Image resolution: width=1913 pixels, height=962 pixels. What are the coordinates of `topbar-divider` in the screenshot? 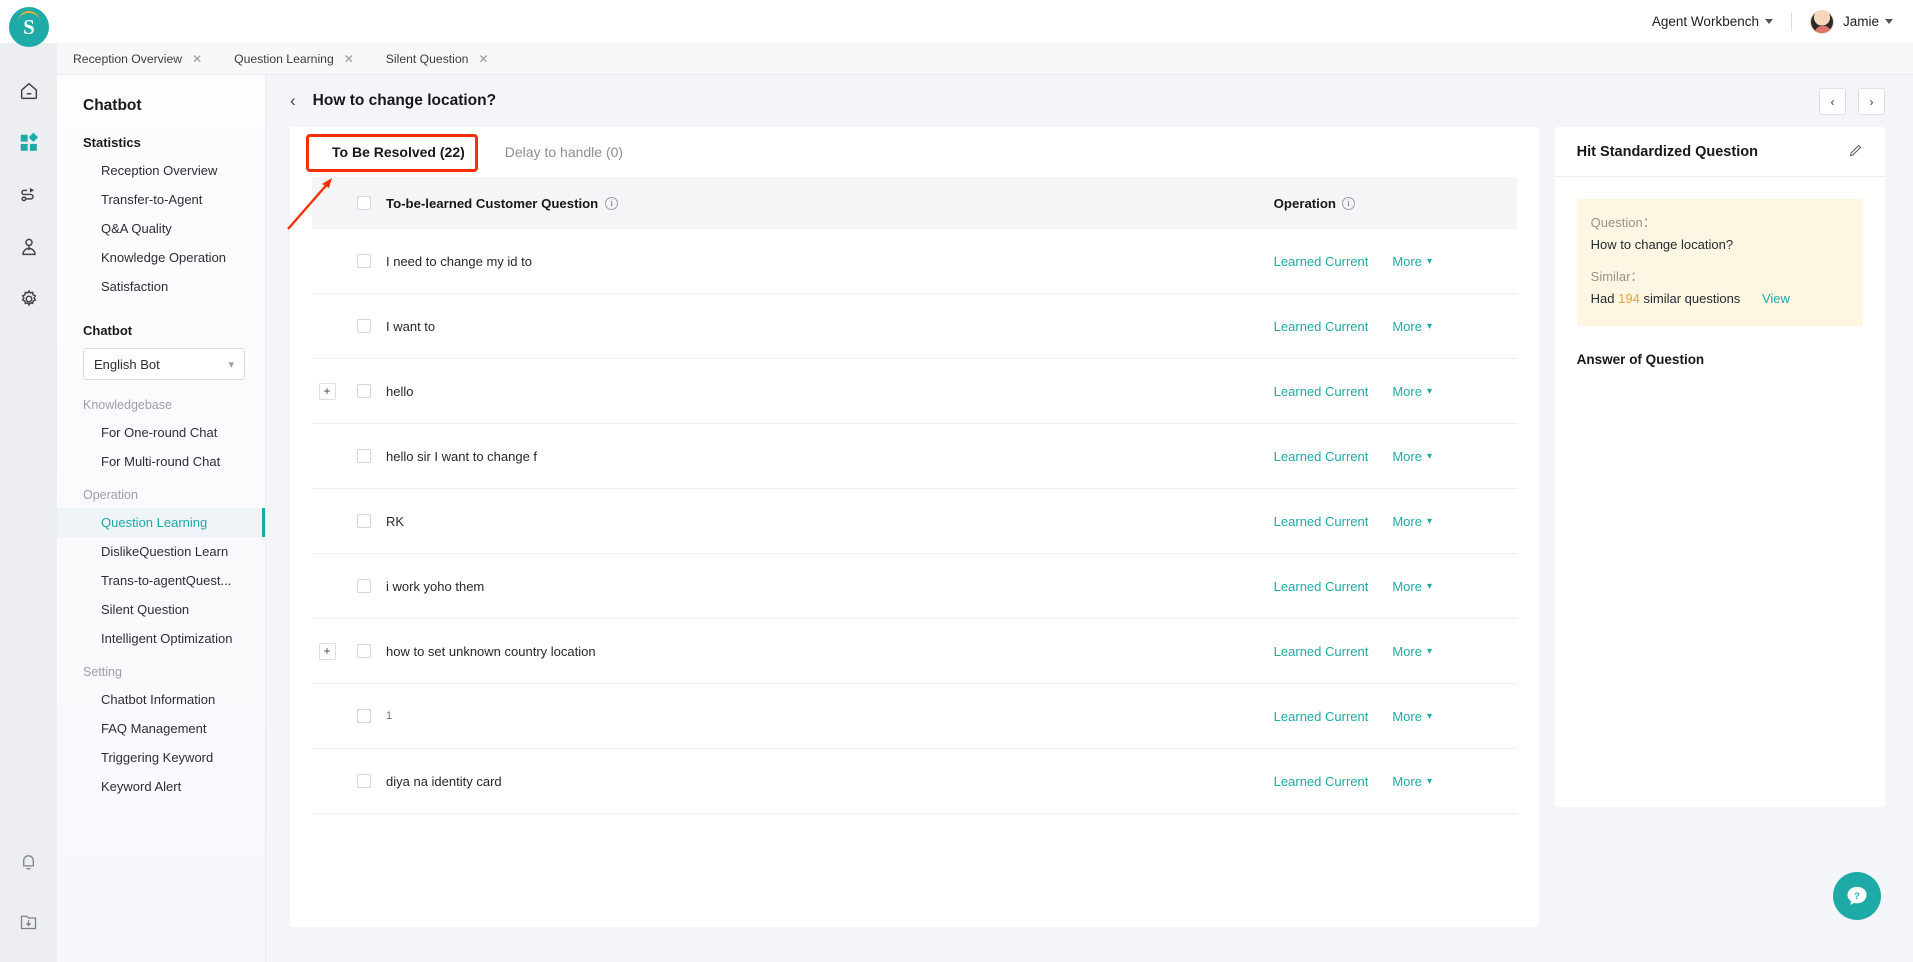 It's located at (1791, 21).